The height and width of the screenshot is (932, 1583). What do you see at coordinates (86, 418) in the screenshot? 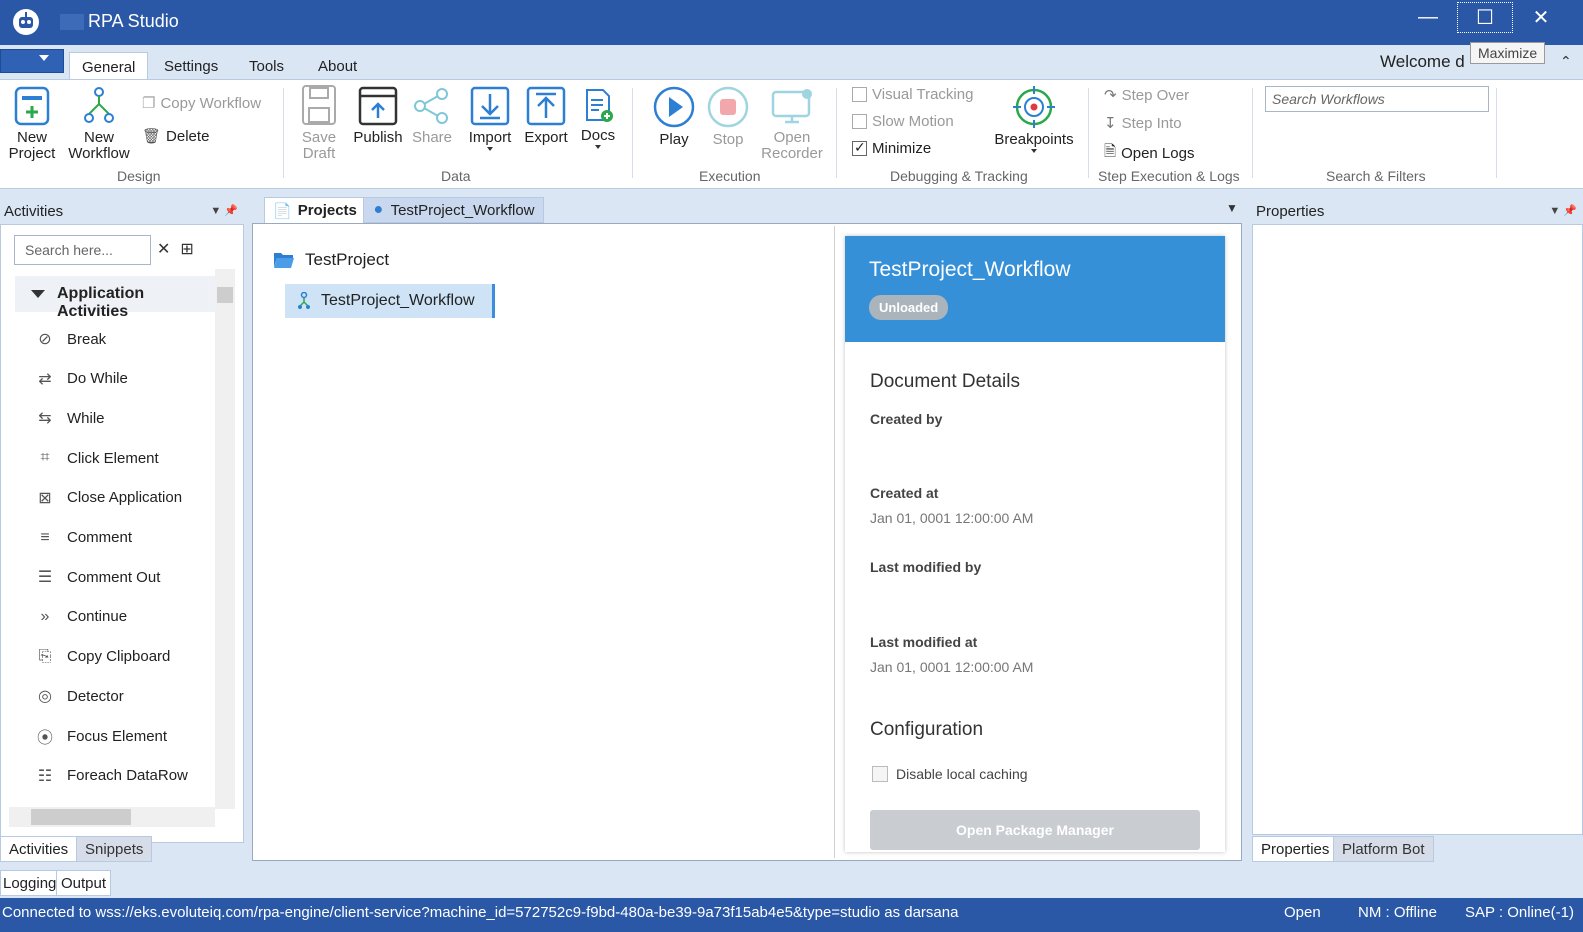
I see `activity-item-label: While` at bounding box center [86, 418].